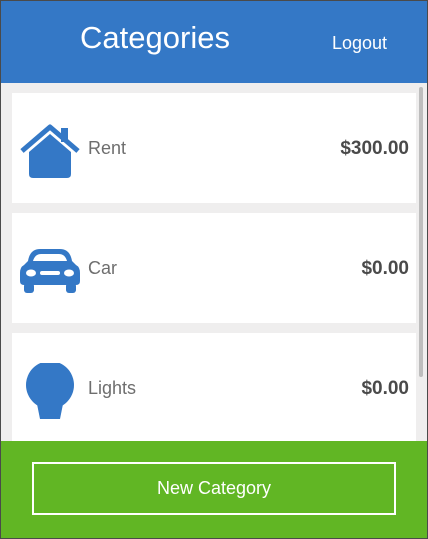 This screenshot has height=539, width=428. Describe the element at coordinates (50, 271) in the screenshot. I see `car-icon` at that location.